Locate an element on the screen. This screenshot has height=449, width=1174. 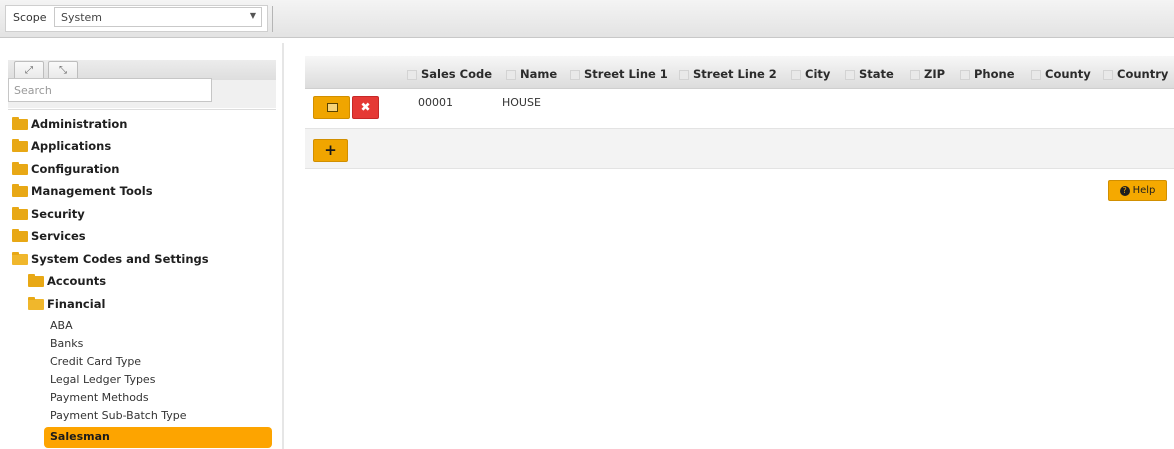
column-street-line-1: Street Line 1 is located at coordinates (619, 74).